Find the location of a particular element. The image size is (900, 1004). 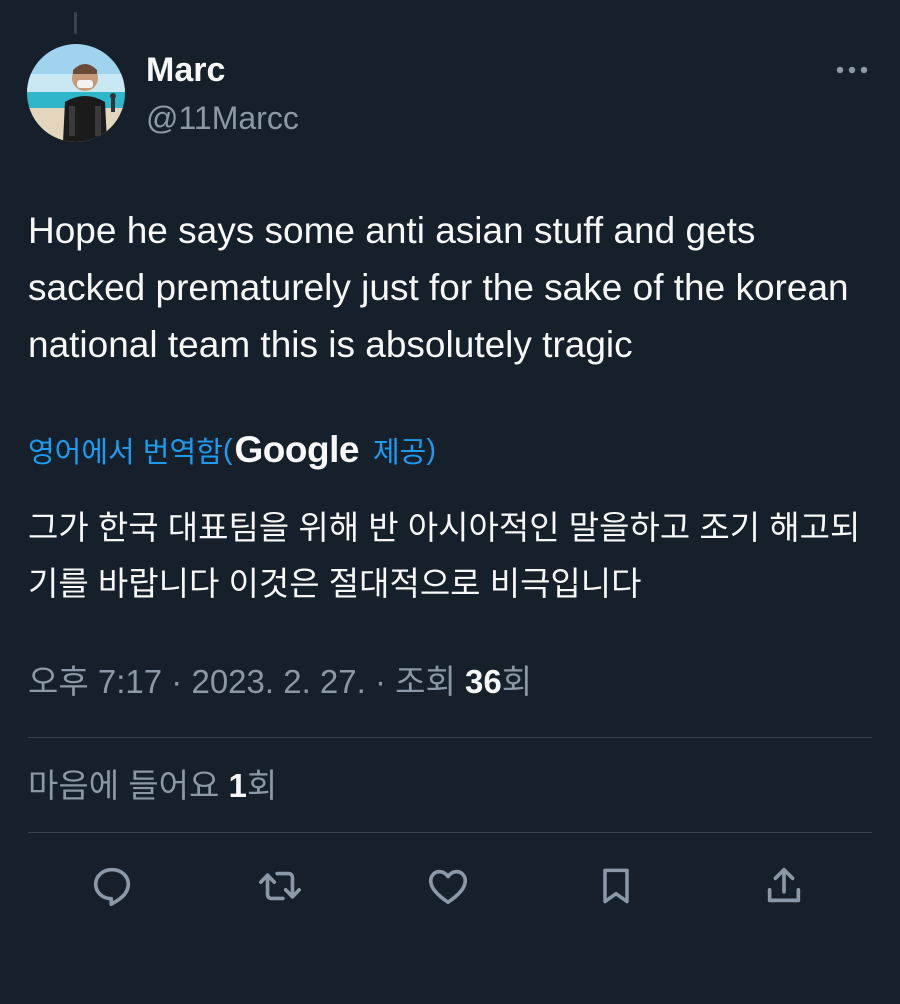

tweet-time: 오후 7:17 is located at coordinates (95, 681).